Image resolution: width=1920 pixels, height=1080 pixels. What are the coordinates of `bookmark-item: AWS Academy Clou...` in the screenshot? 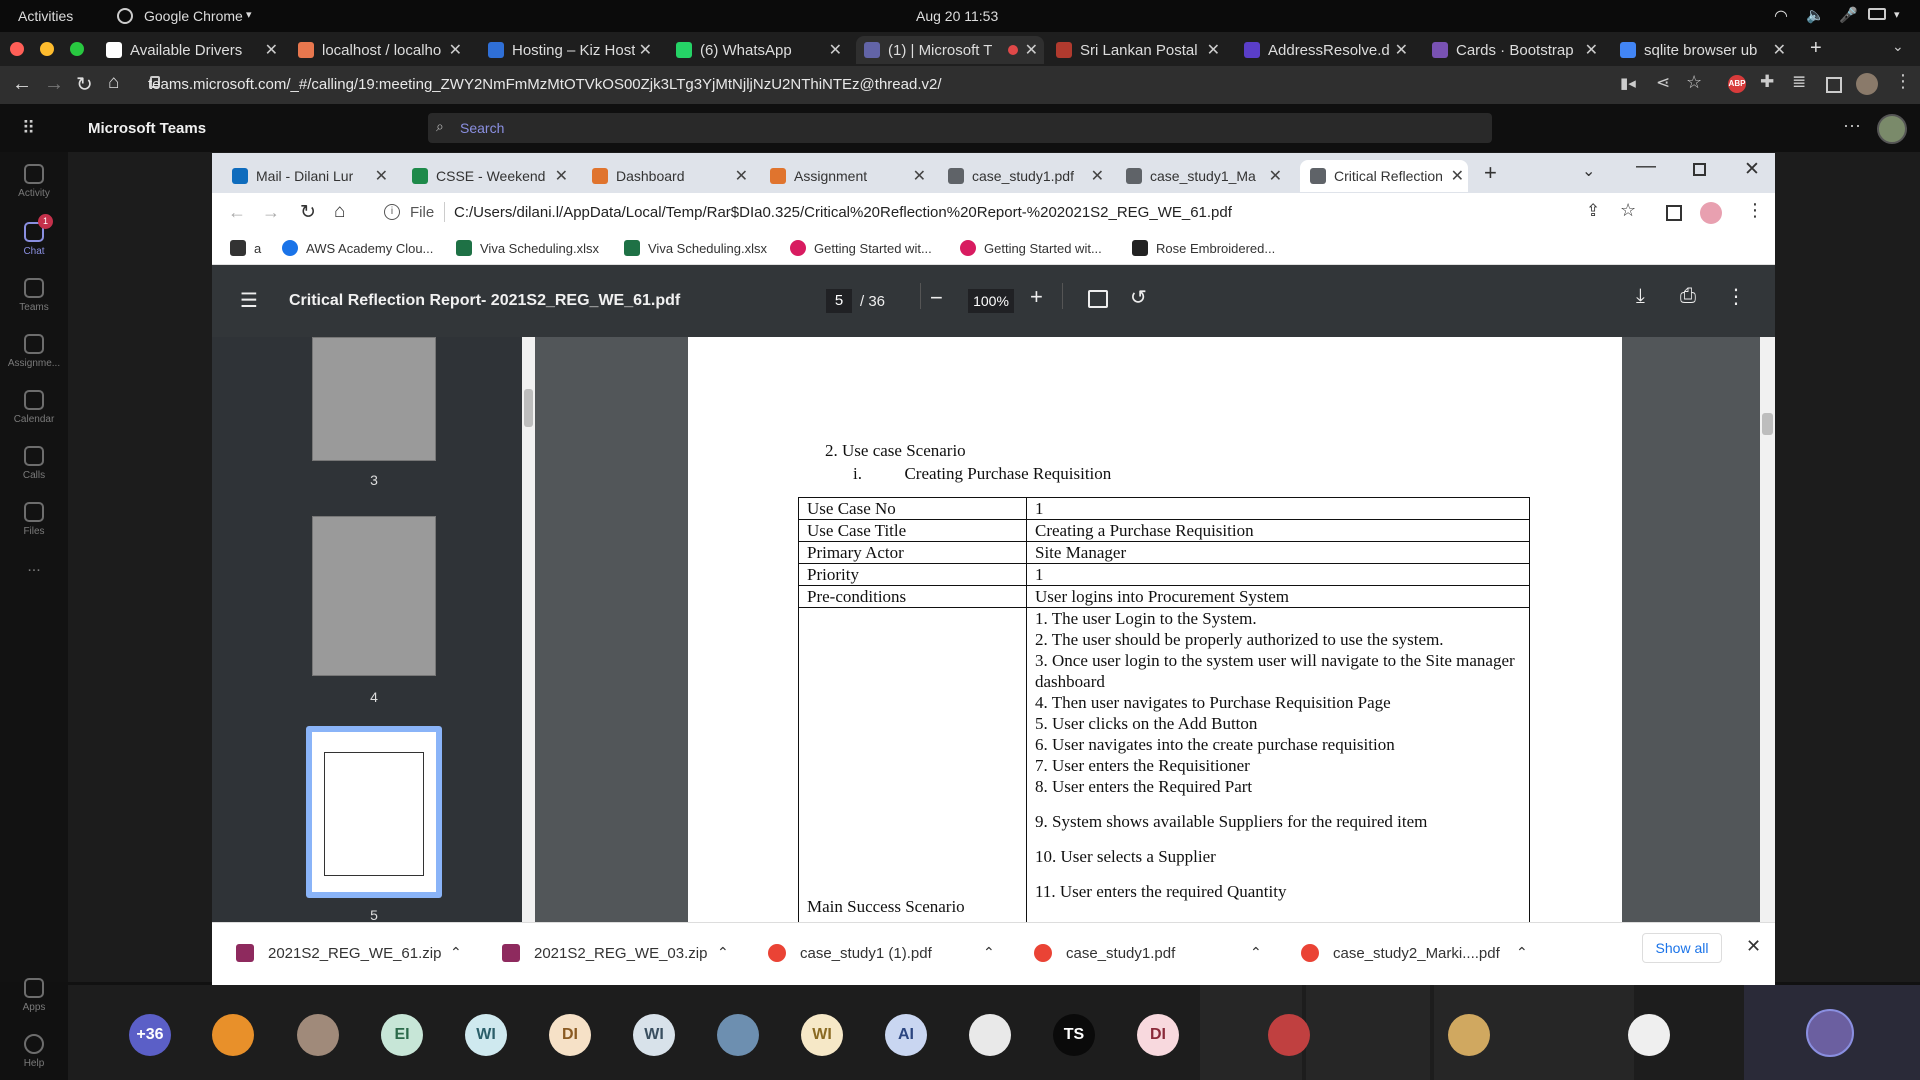 It's located at (357, 248).